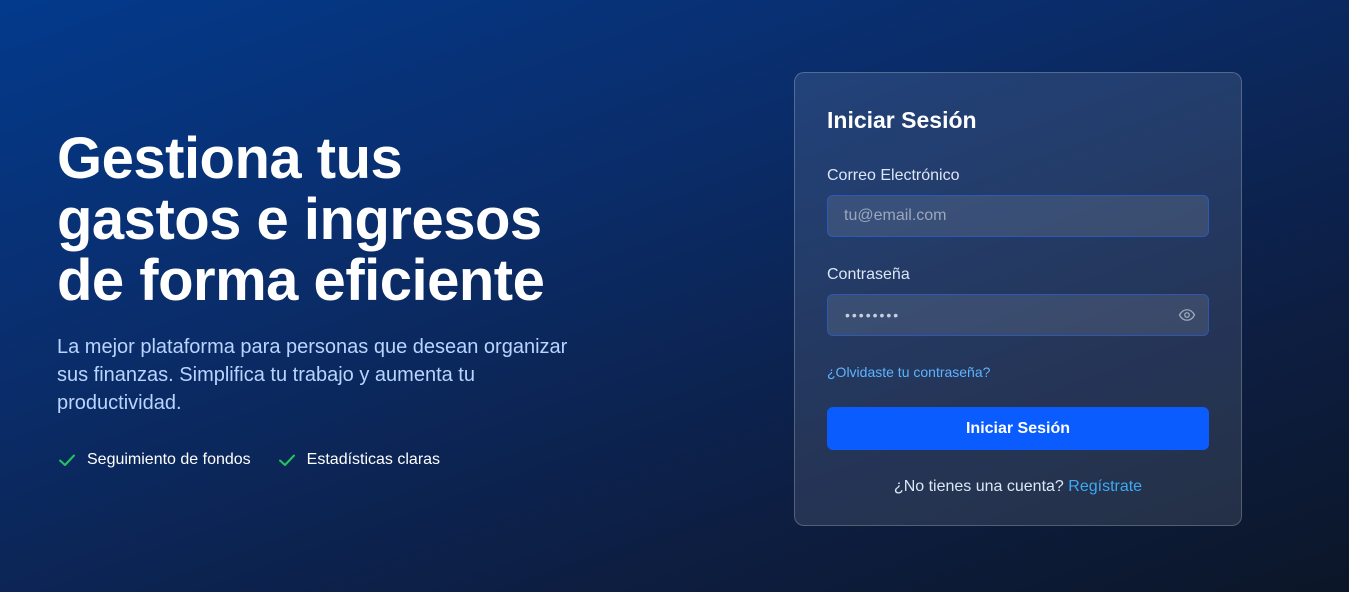  What do you see at coordinates (873, 315) in the screenshot?
I see `password-mask: ••••••••` at bounding box center [873, 315].